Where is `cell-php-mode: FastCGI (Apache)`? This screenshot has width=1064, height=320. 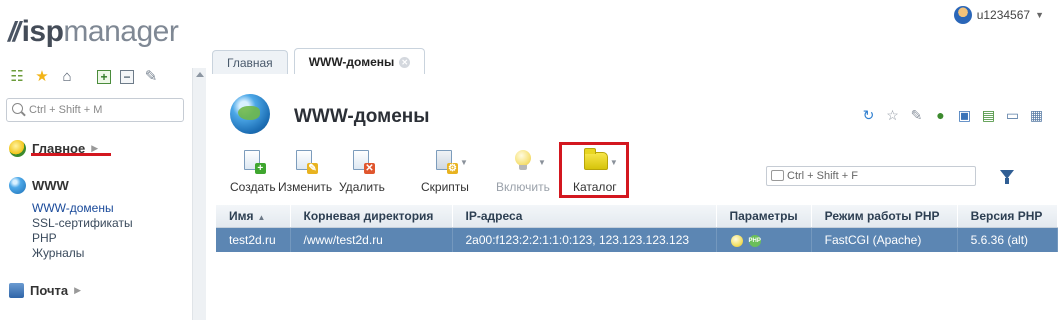
cell-php-mode: FastCGI (Apache) is located at coordinates (884, 239).